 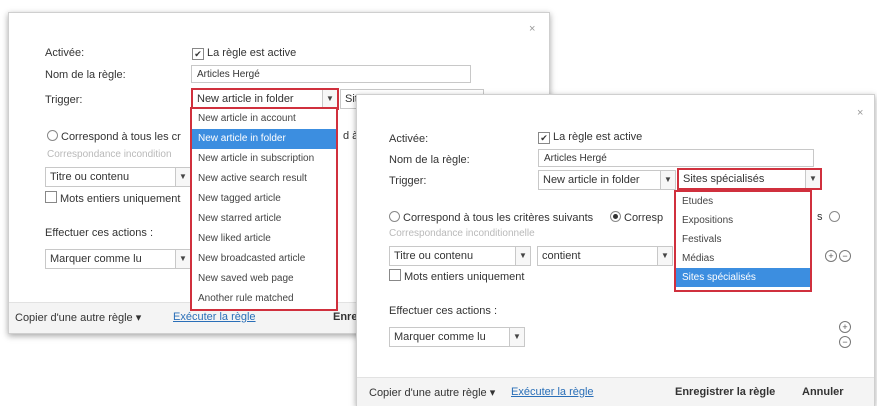 What do you see at coordinates (462, 233) in the screenshot?
I see `unconditional-label: Correspondance inconditionnelle` at bounding box center [462, 233].